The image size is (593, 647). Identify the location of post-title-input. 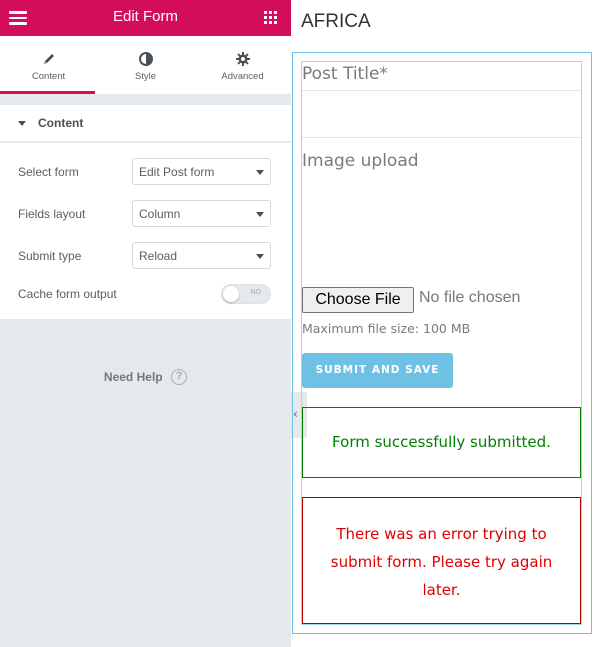
(441, 114).